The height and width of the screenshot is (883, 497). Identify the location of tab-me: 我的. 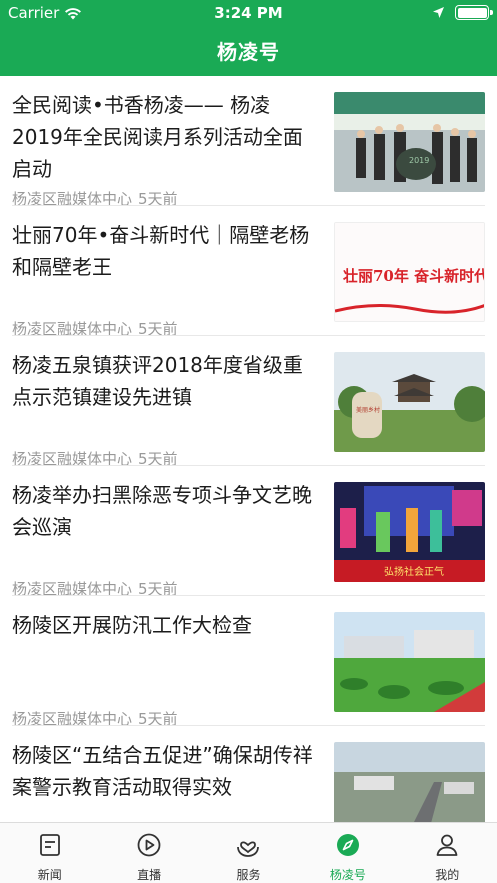
(447, 853).